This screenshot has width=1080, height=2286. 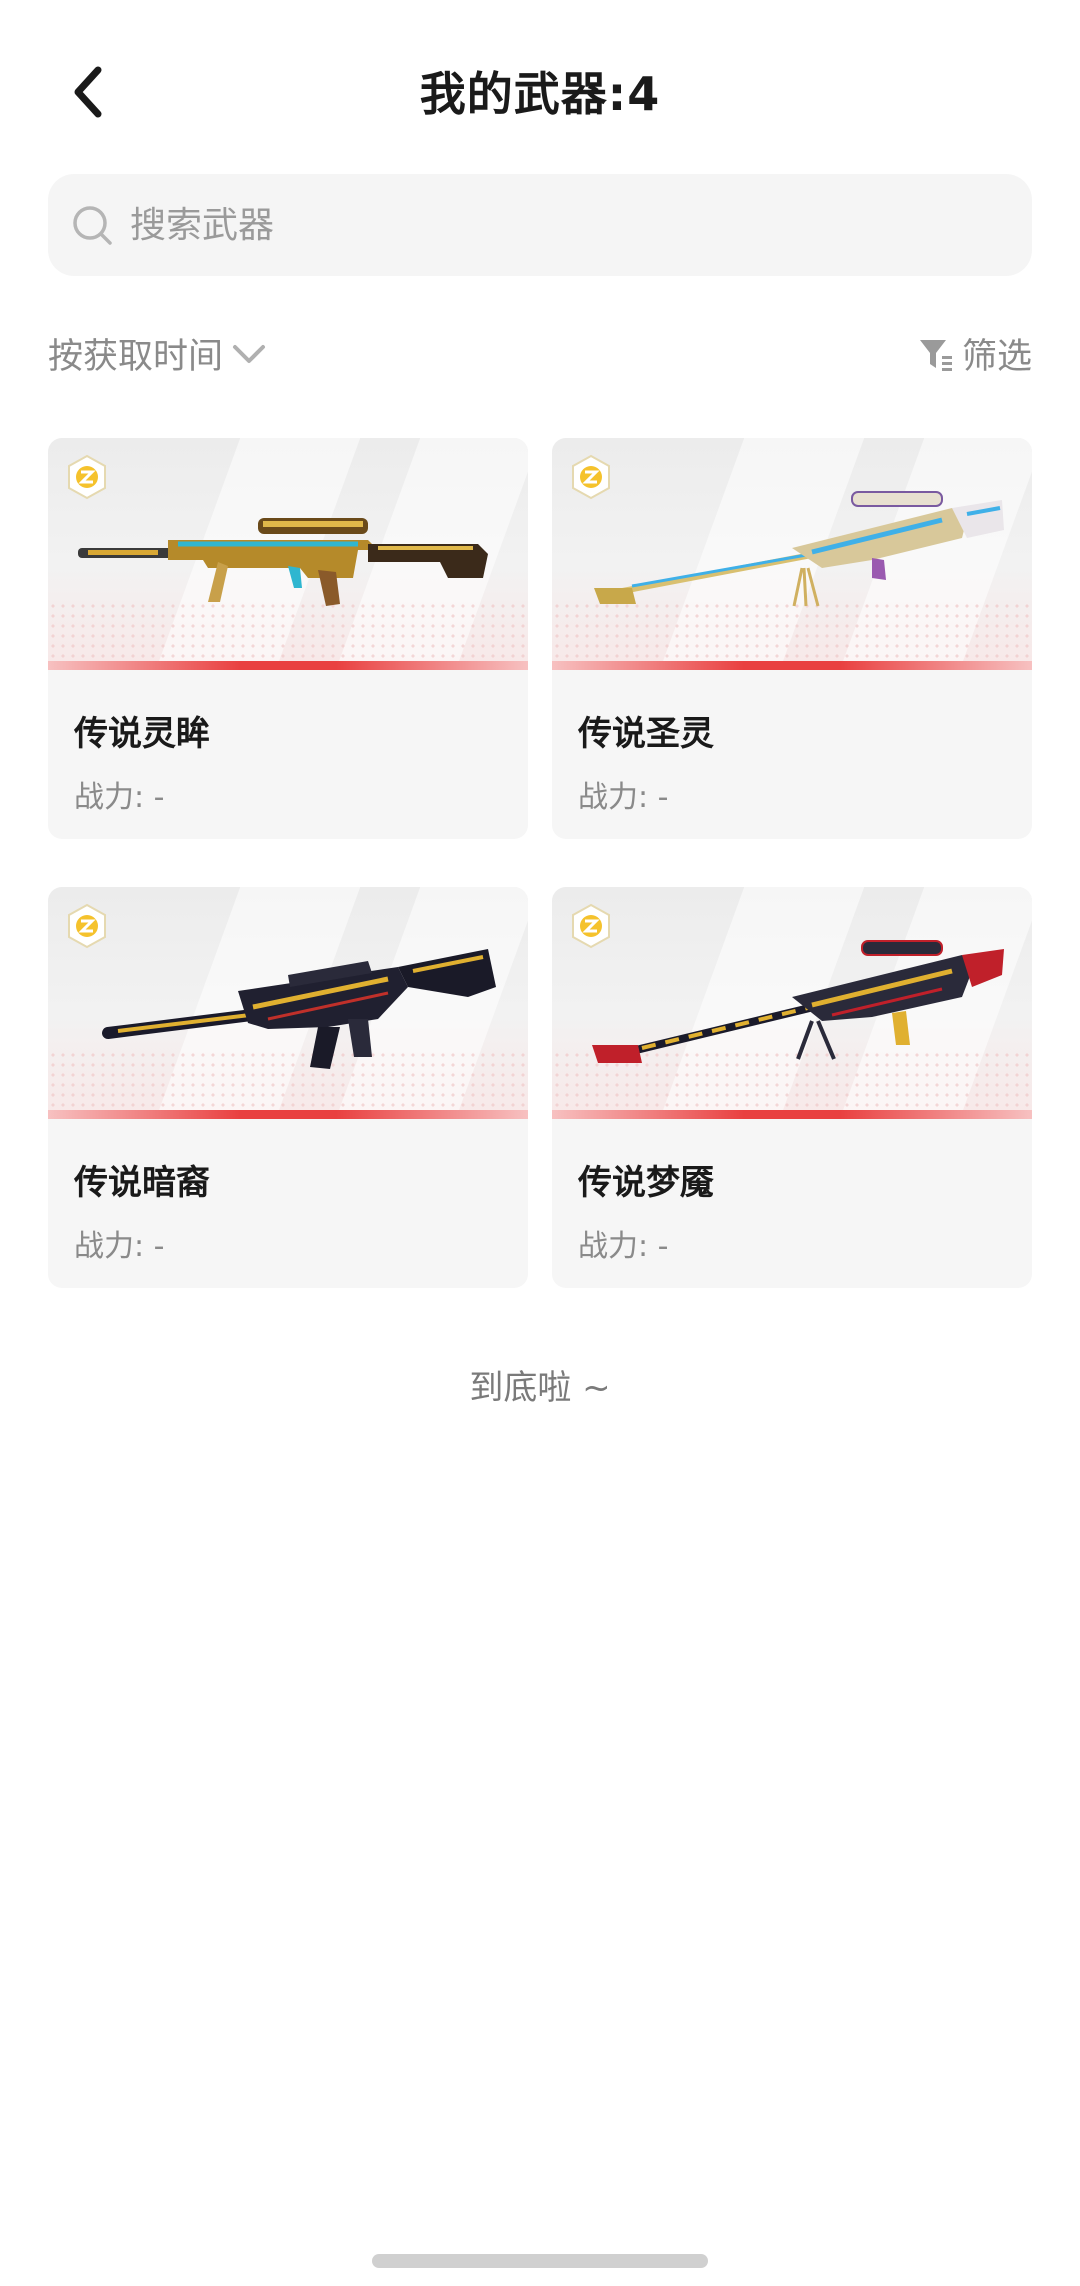 I want to click on dark-gold-assault-rifle-icon, so click(x=299, y=1009).